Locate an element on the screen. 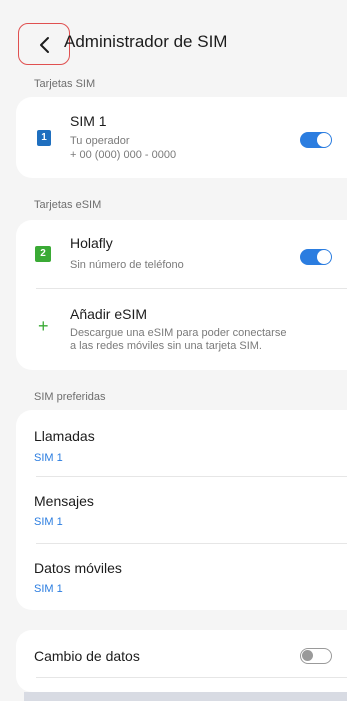 Image resolution: width=347 pixels, height=701 pixels. back-button is located at coordinates (44, 44).